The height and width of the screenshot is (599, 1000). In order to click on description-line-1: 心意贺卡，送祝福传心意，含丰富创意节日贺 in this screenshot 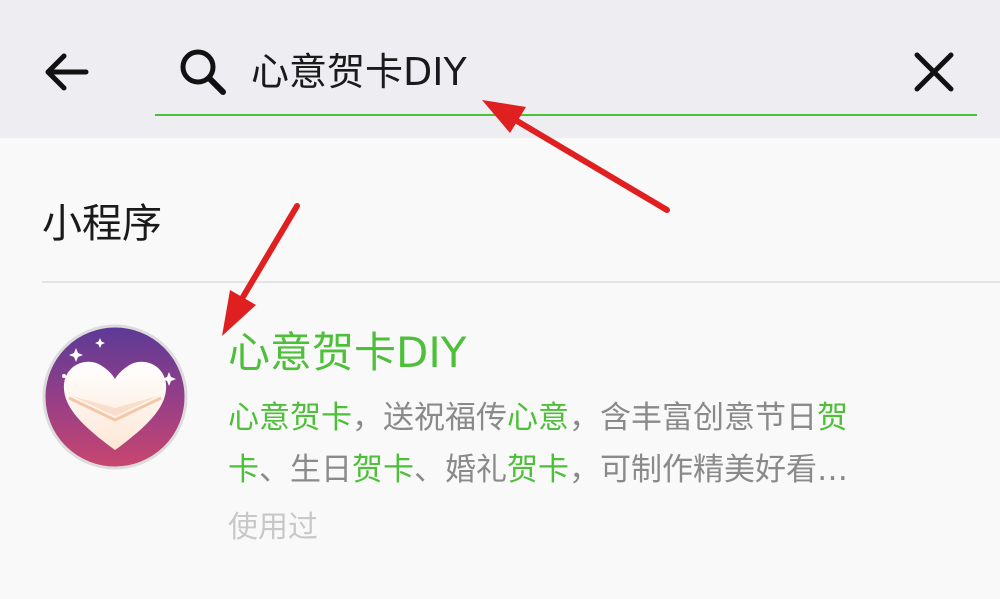, I will do `click(598, 418)`.